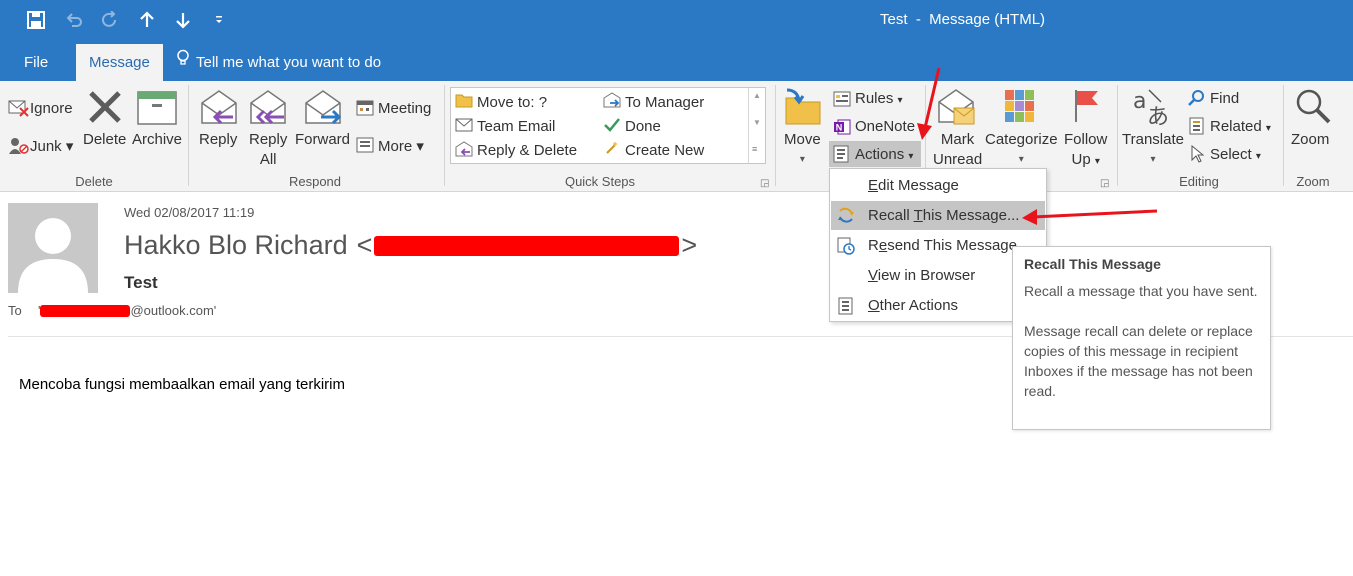 Image resolution: width=1353 pixels, height=576 pixels. I want to click on lightbulb-icon, so click(183, 62).